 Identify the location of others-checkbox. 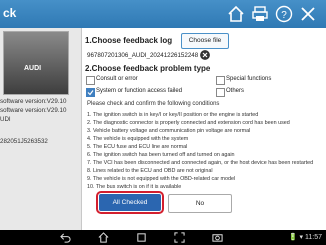
(220, 92).